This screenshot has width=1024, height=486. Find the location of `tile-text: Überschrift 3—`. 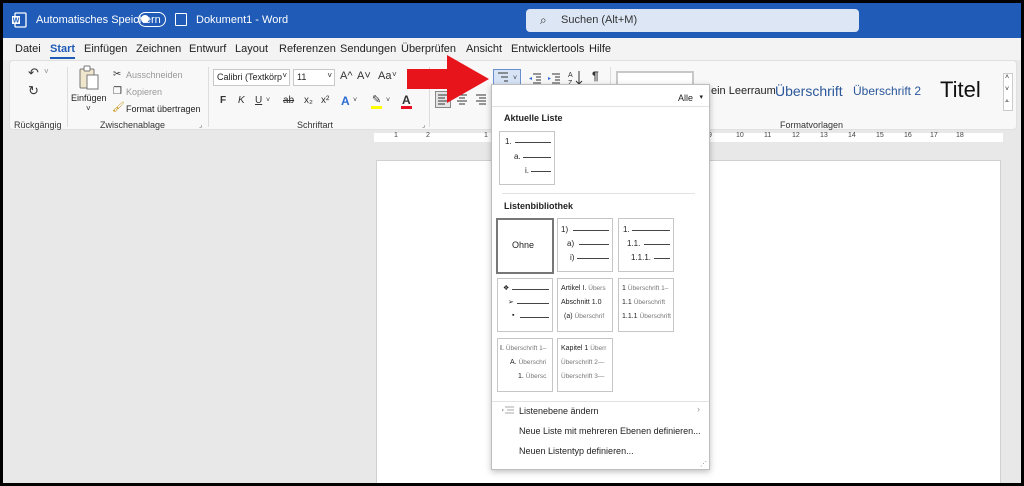

tile-text: Überschrift 3— is located at coordinates (583, 376).